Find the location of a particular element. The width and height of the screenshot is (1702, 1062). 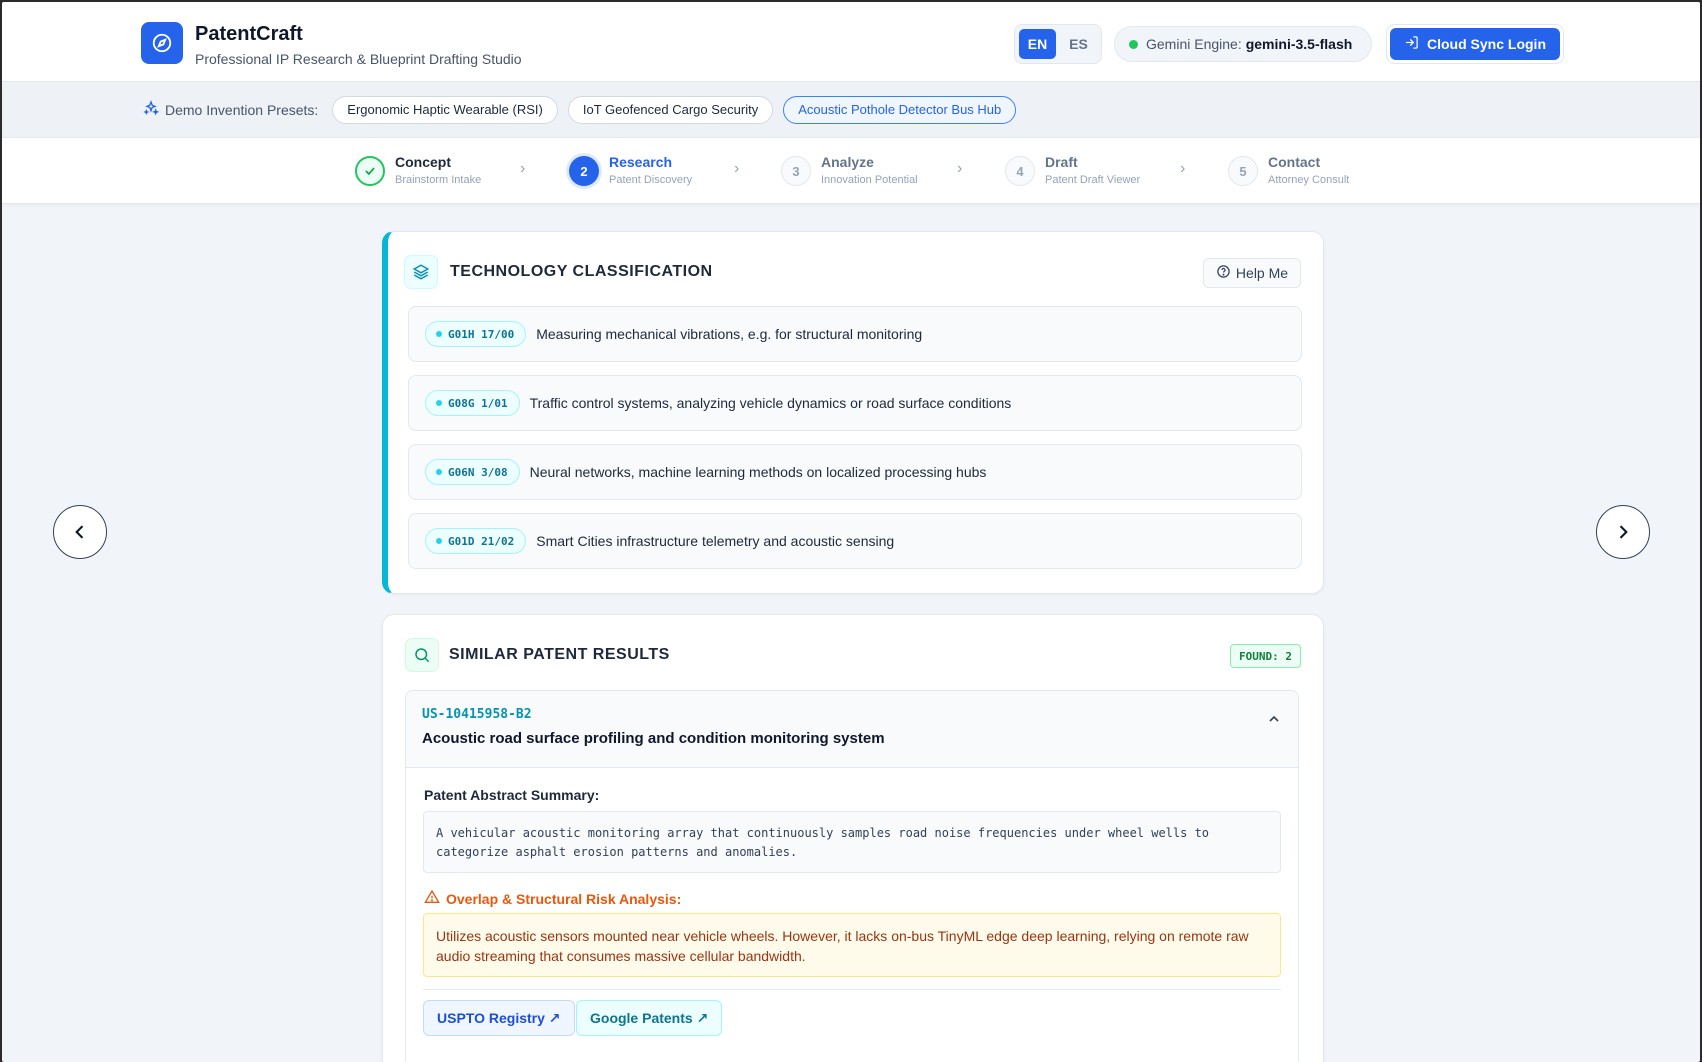

preset-chip-haptic-wearable: Ergonomic Haptic Wearable (RSI) is located at coordinates (445, 109).